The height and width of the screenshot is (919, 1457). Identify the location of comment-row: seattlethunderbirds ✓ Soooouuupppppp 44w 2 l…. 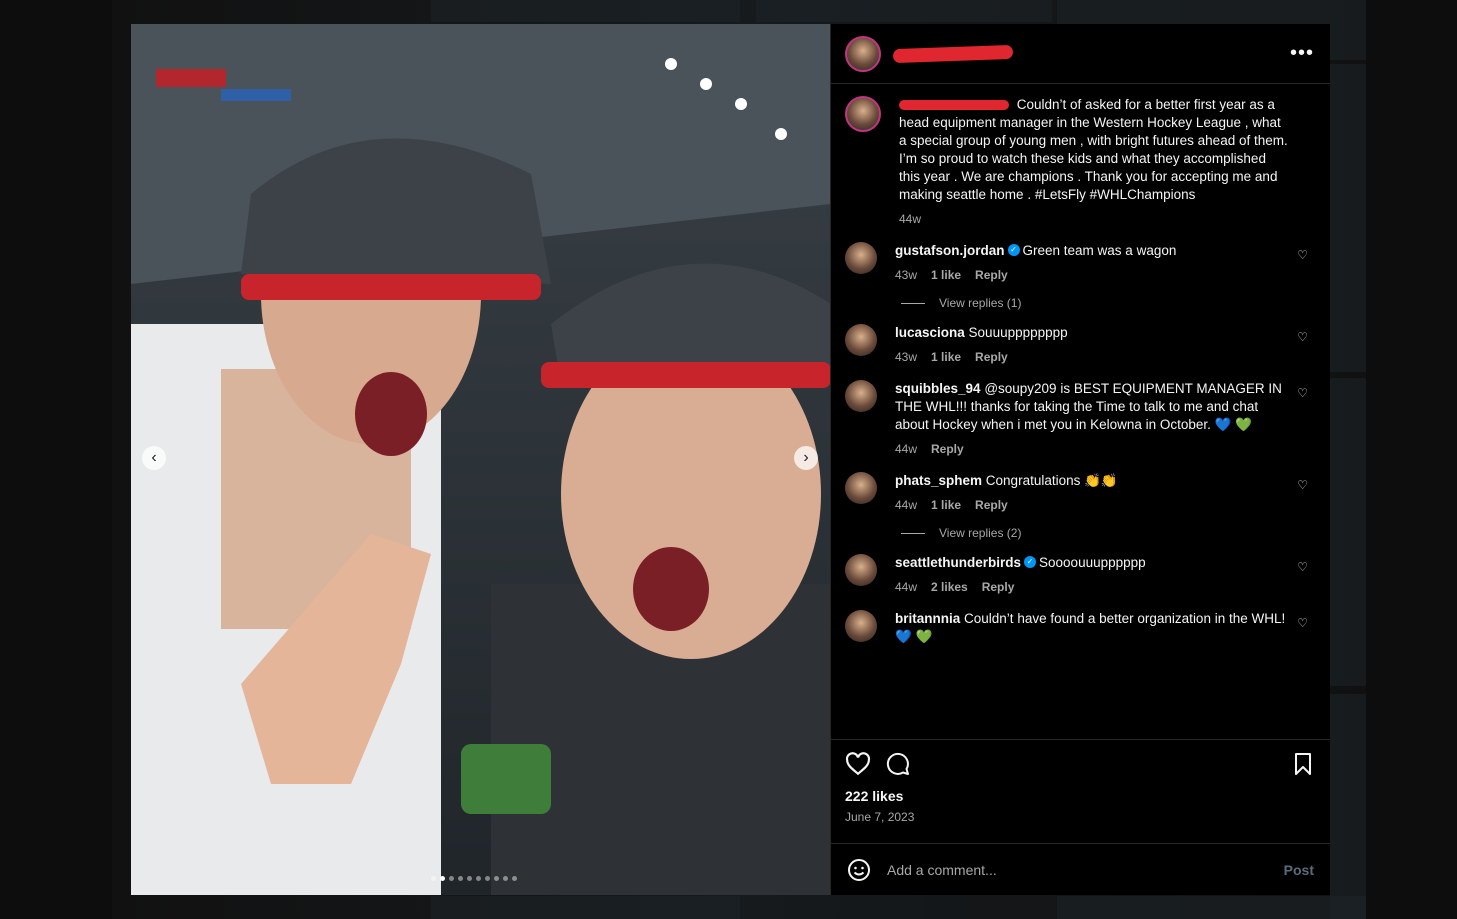
(1079, 575).